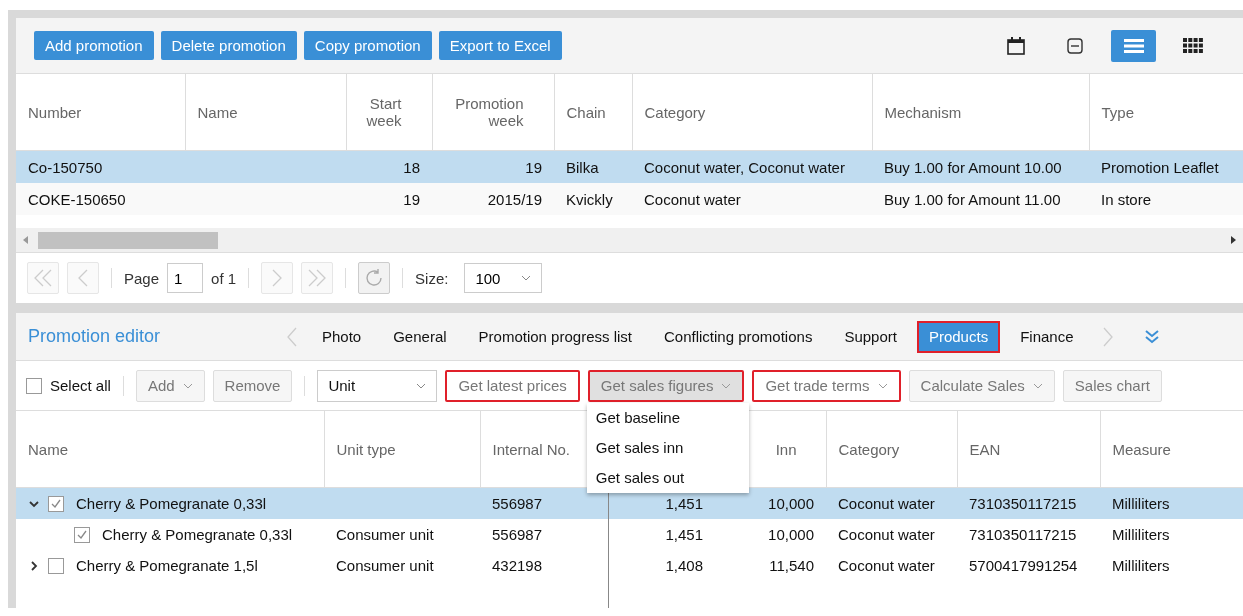  What do you see at coordinates (77, 199) in the screenshot?
I see `table-cell: COKE-150650` at bounding box center [77, 199].